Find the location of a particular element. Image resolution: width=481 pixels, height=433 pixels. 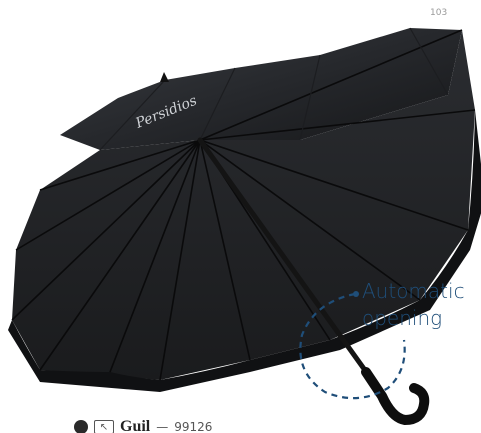

callout-dot is located at coordinates (356, 294).